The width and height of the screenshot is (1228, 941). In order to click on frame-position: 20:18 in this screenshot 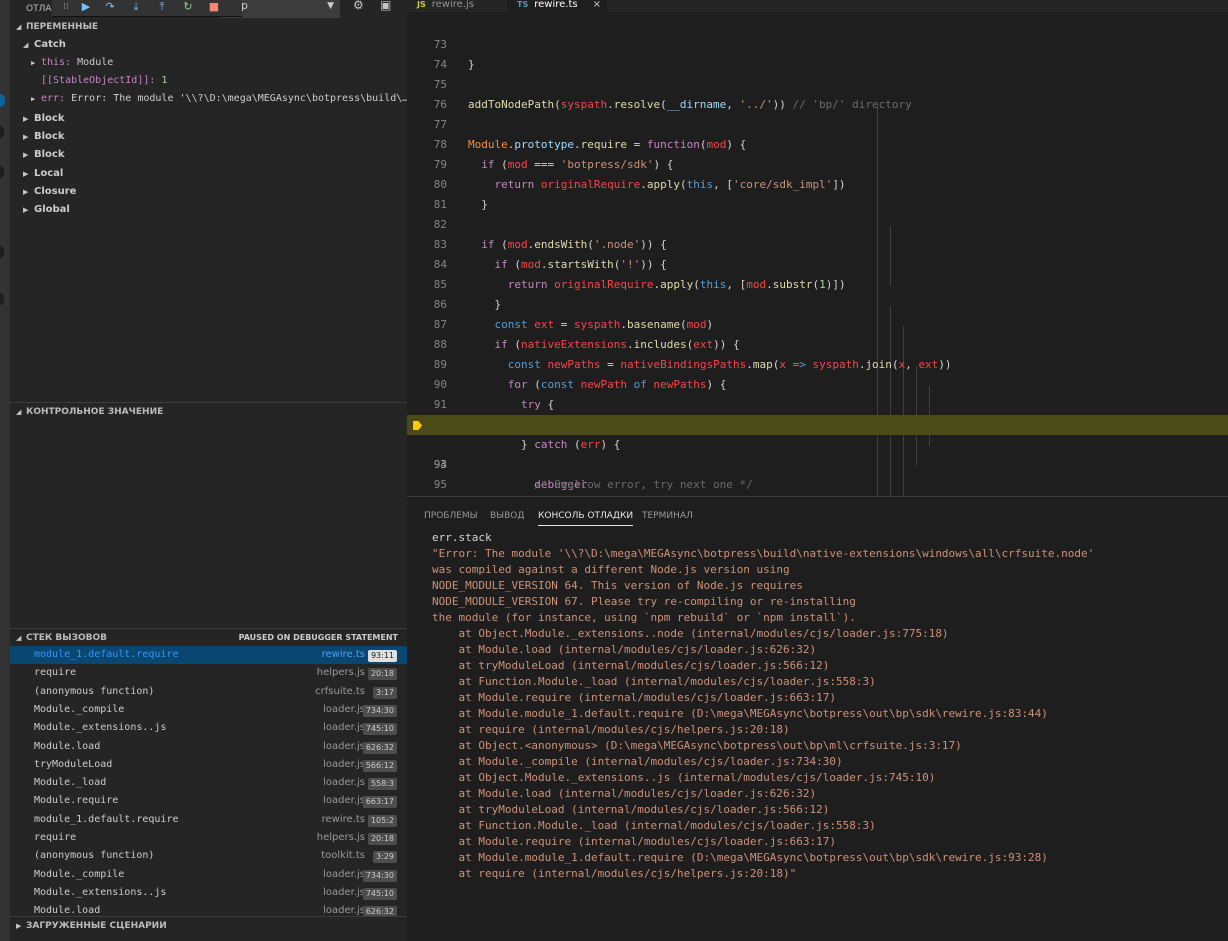, I will do `click(382, 839)`.